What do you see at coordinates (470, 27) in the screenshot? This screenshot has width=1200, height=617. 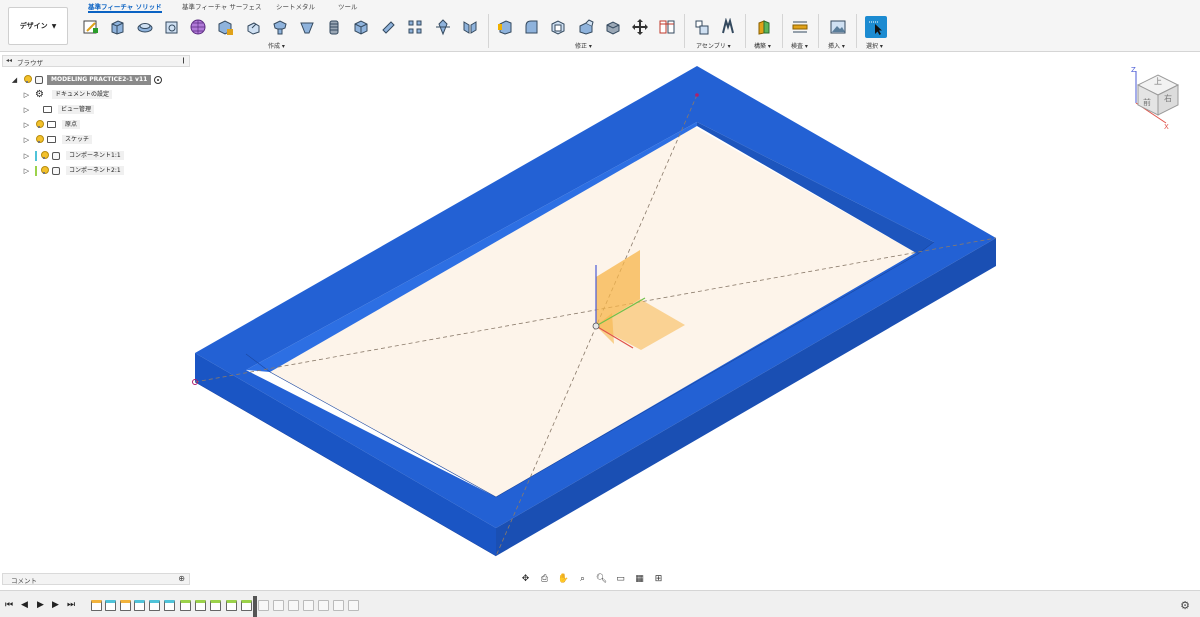 I see `mirror-icon` at bounding box center [470, 27].